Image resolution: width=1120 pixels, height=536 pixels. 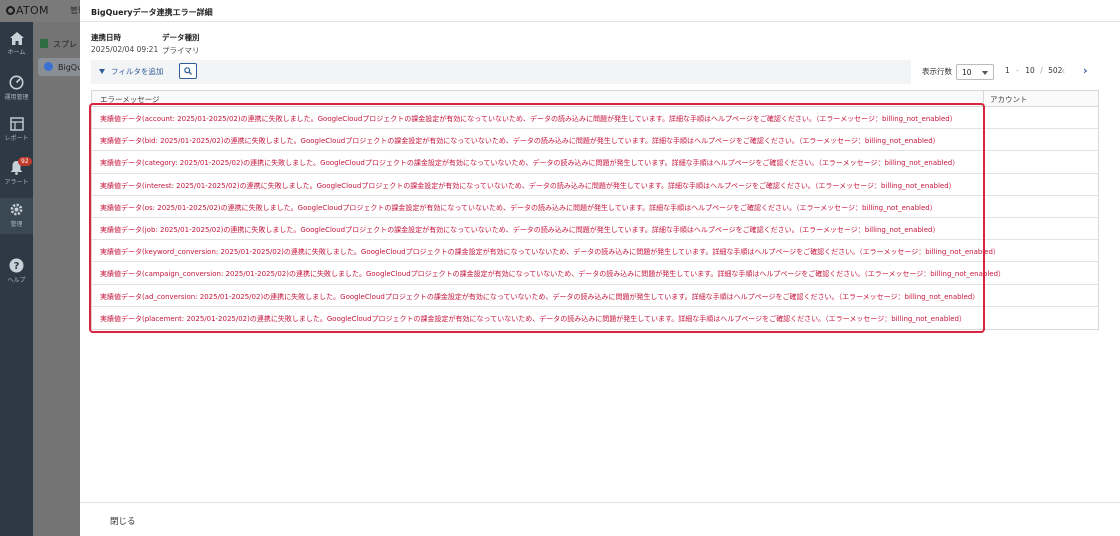 What do you see at coordinates (48, 66) in the screenshot?
I see `bigquery-icon` at bounding box center [48, 66].